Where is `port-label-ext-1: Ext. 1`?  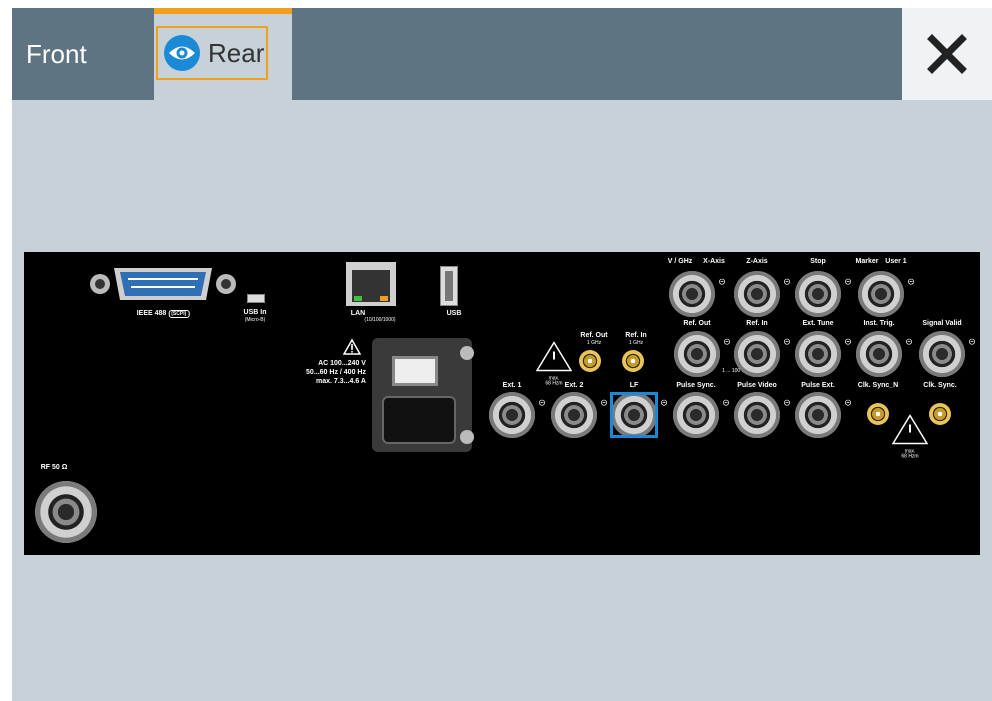 port-label-ext-1: Ext. 1 is located at coordinates (512, 385).